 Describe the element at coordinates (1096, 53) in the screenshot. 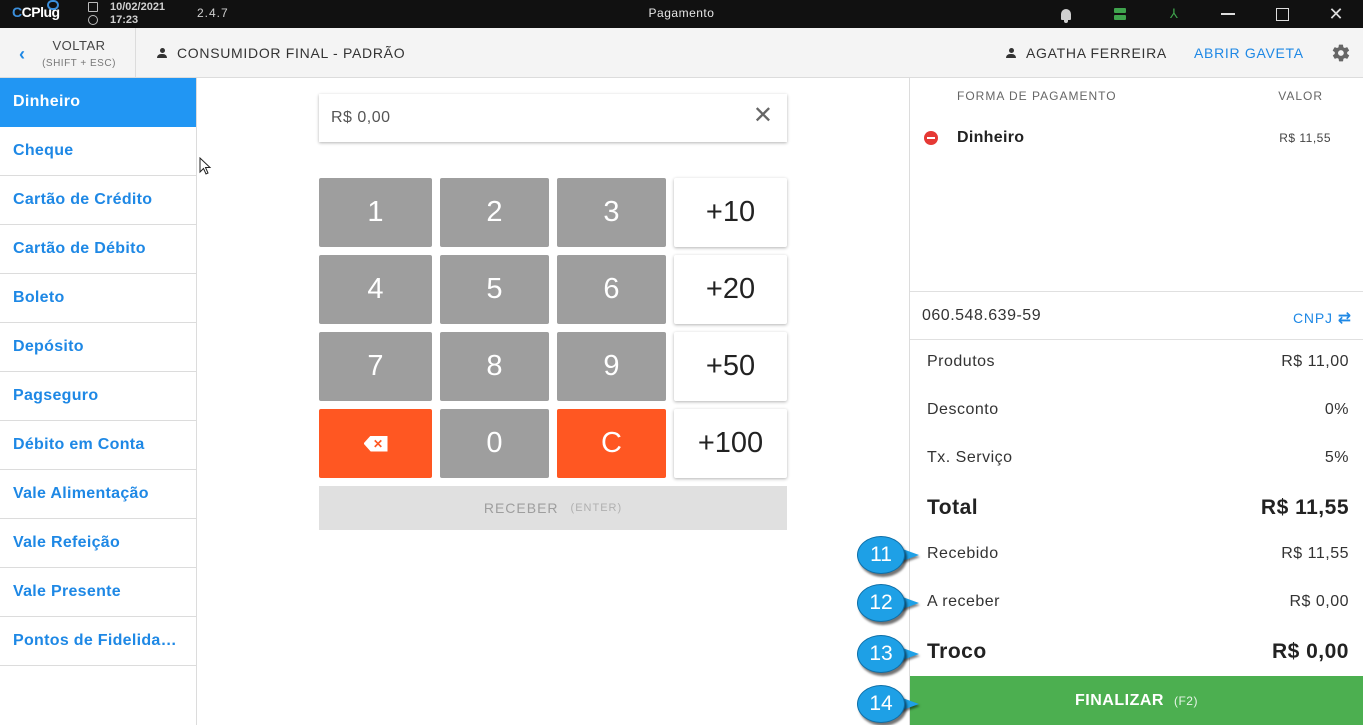

I see `operator-name: AGATHA FERREIRA` at that location.